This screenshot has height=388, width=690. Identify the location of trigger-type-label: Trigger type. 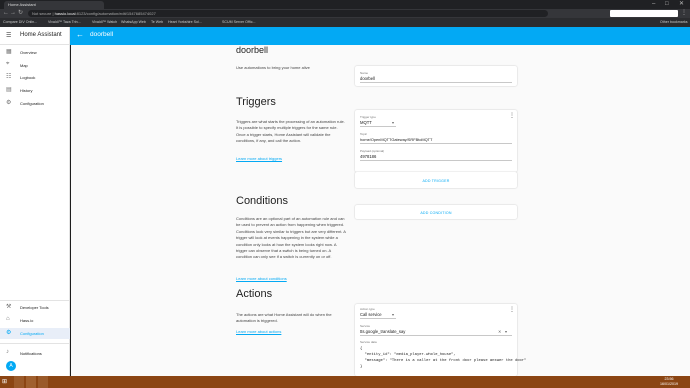
(368, 117).